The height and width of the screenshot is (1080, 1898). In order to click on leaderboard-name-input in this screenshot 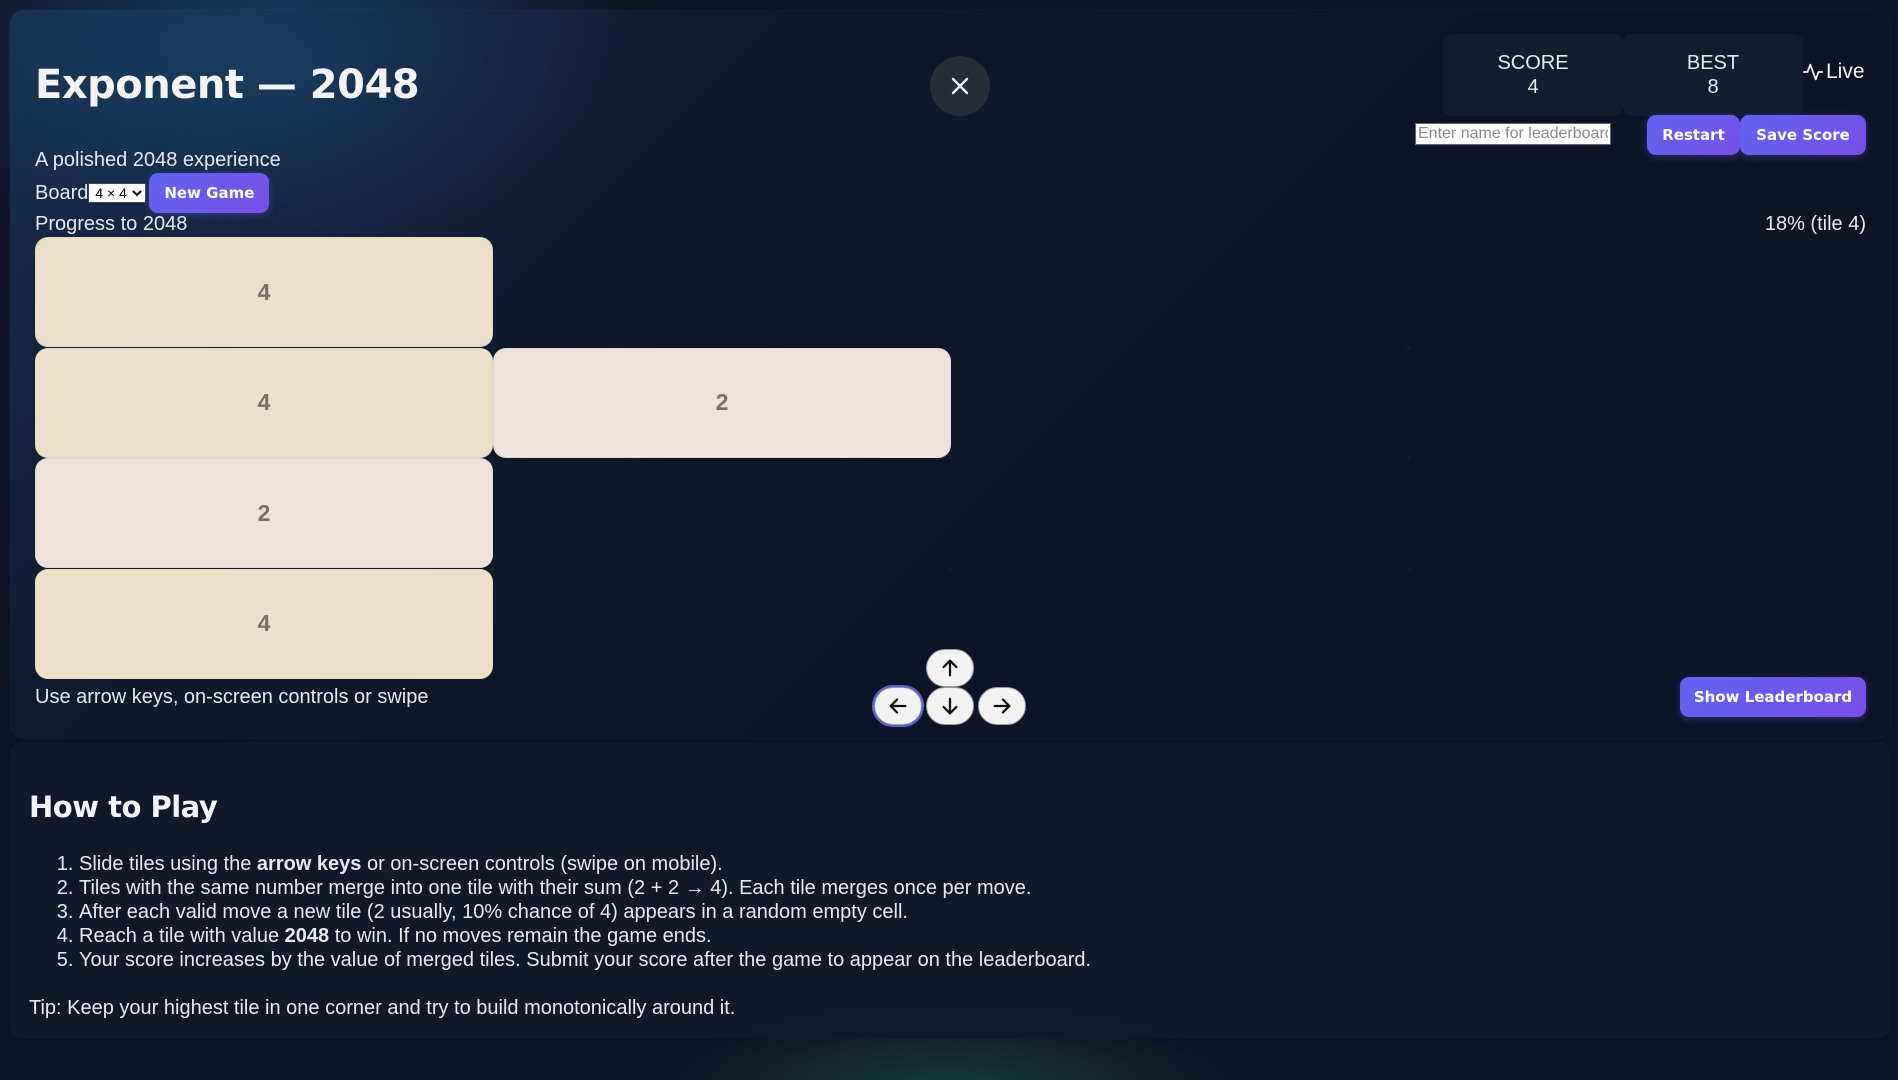, I will do `click(1513, 134)`.